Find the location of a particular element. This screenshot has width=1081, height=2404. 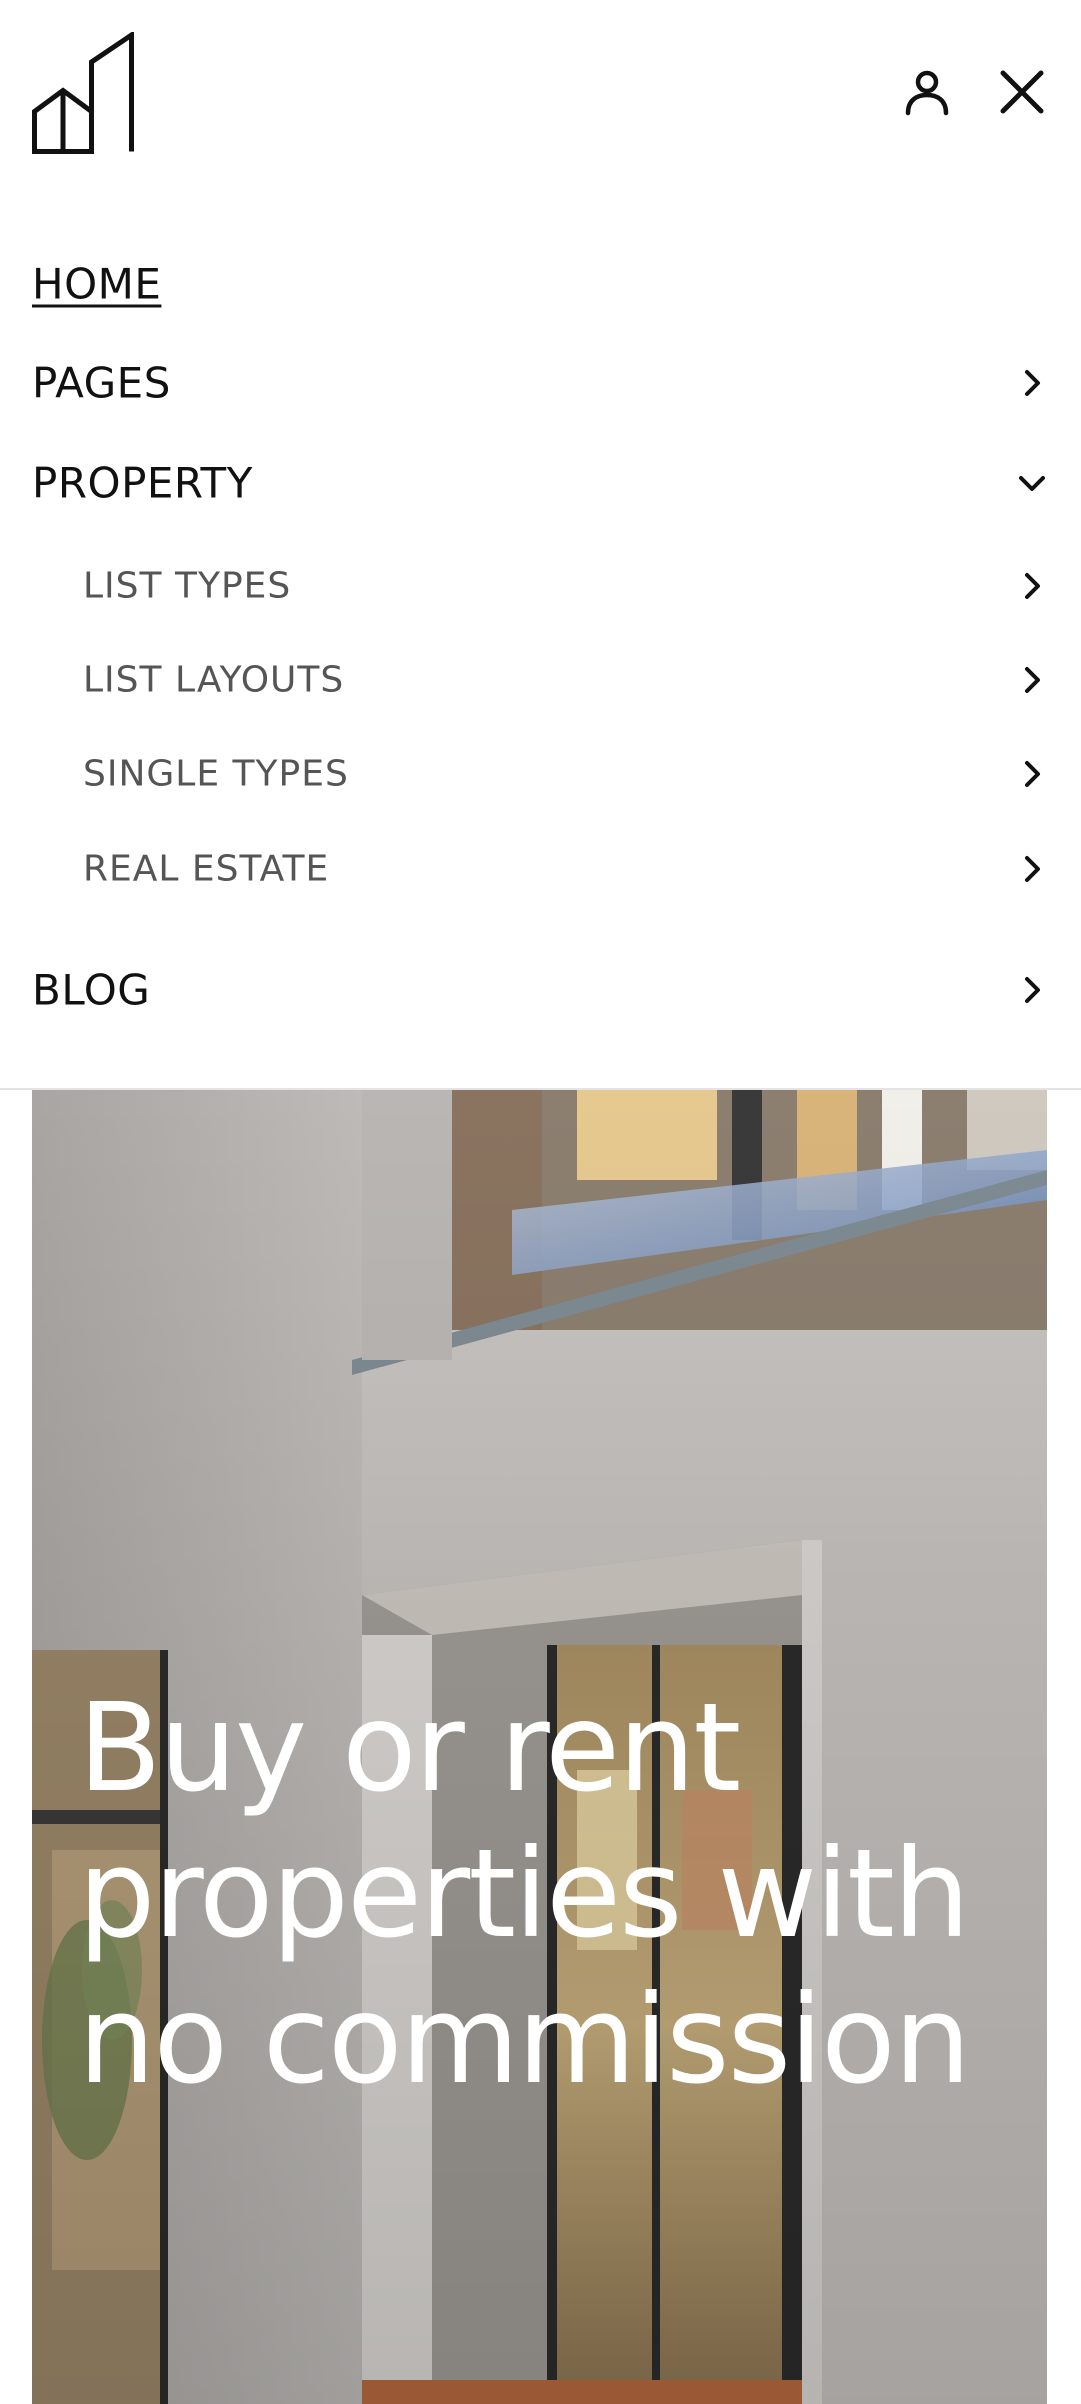

submenu-item-label: REAL ESTATE is located at coordinates (206, 869).